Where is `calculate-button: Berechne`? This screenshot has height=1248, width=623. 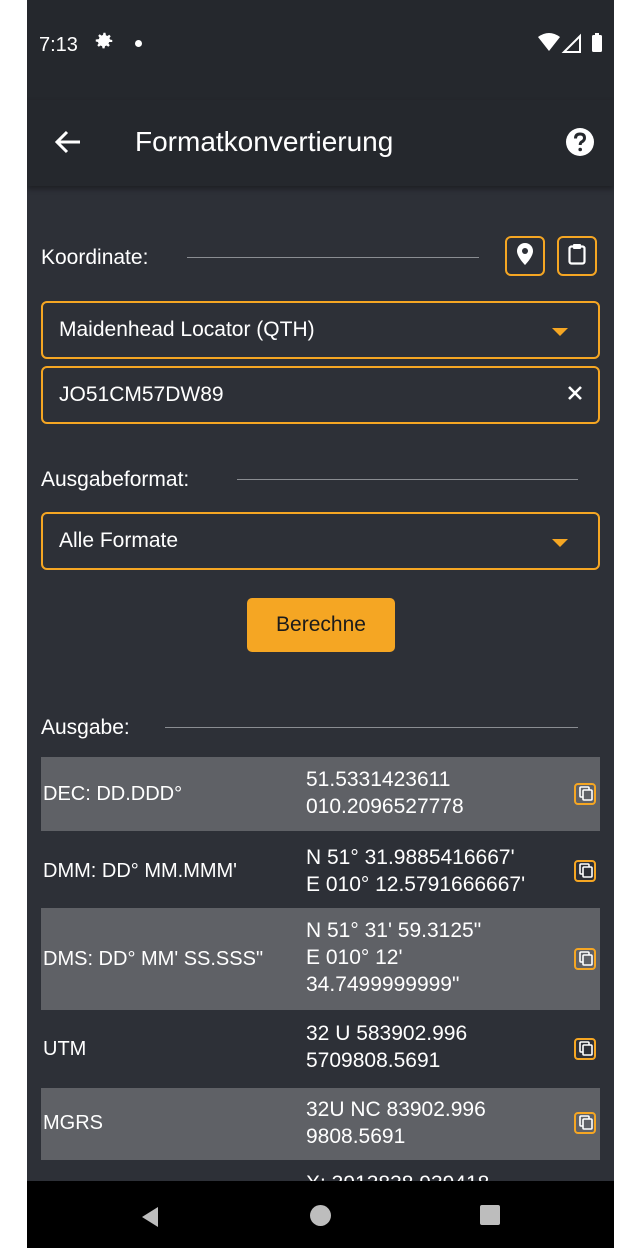 calculate-button: Berechne is located at coordinates (321, 625).